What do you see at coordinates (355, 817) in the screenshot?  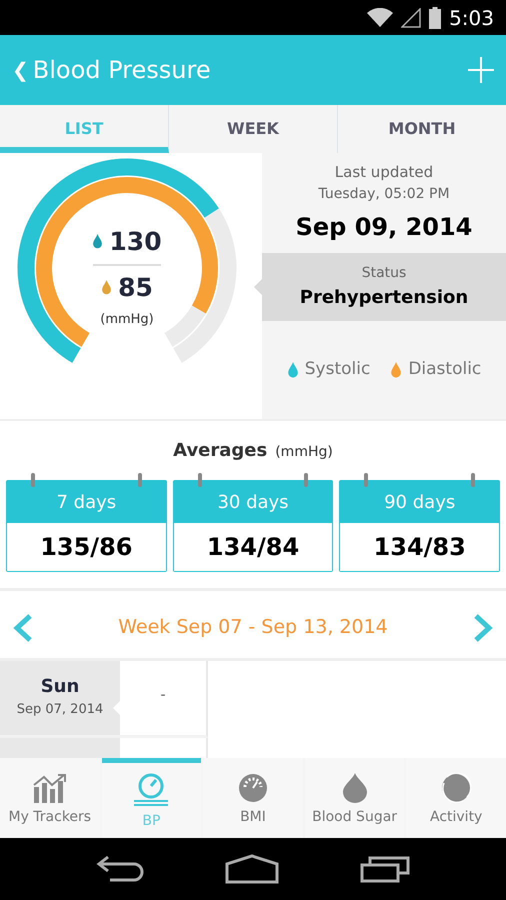 I see `nav-label: Blood Sugar` at bounding box center [355, 817].